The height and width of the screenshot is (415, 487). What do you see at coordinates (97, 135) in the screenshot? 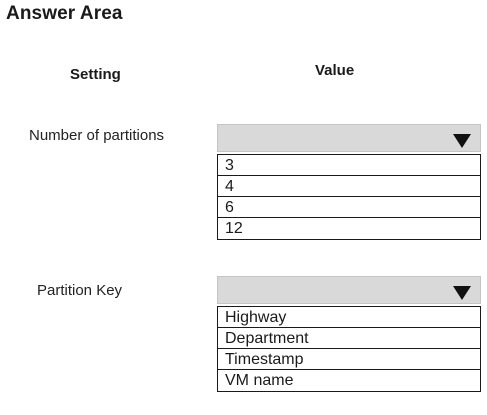
I see `label-number-of-partitions: Number of partitions` at bounding box center [97, 135].